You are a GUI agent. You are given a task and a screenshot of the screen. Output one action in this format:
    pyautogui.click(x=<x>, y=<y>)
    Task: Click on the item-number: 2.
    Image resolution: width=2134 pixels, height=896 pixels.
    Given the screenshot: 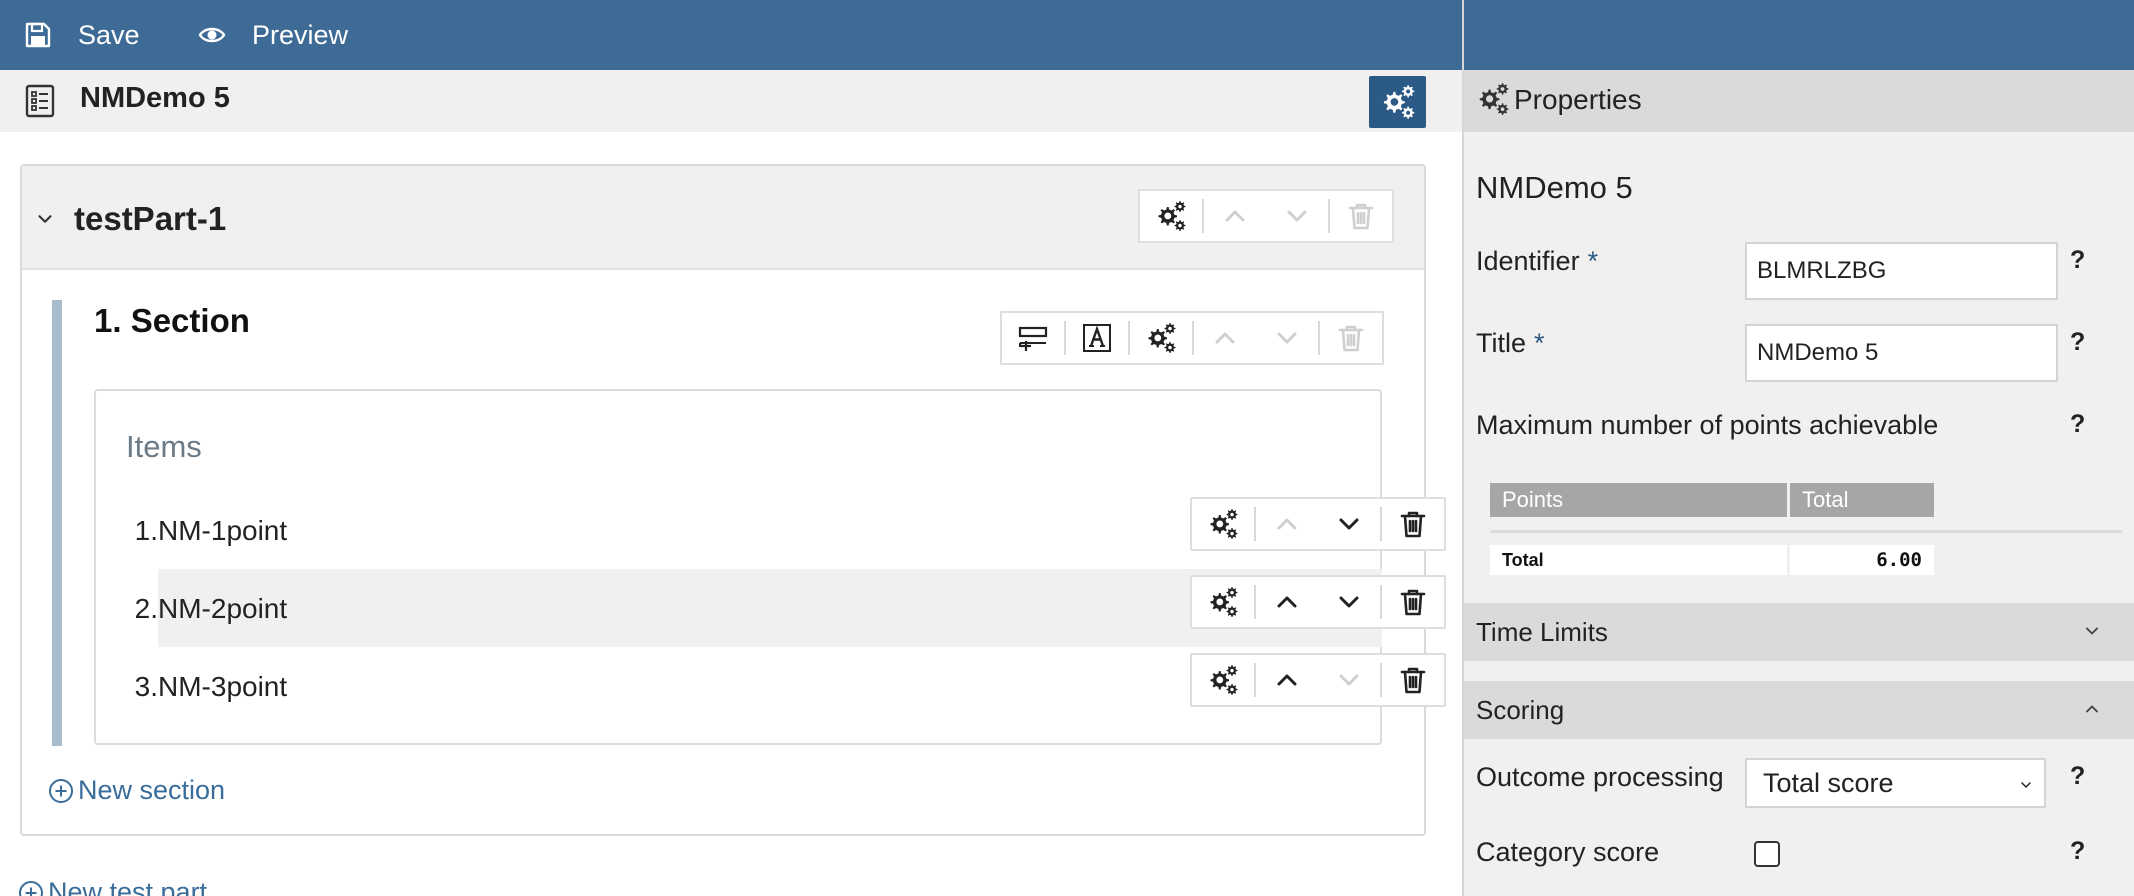 What is the action you would take?
    pyautogui.click(x=146, y=608)
    